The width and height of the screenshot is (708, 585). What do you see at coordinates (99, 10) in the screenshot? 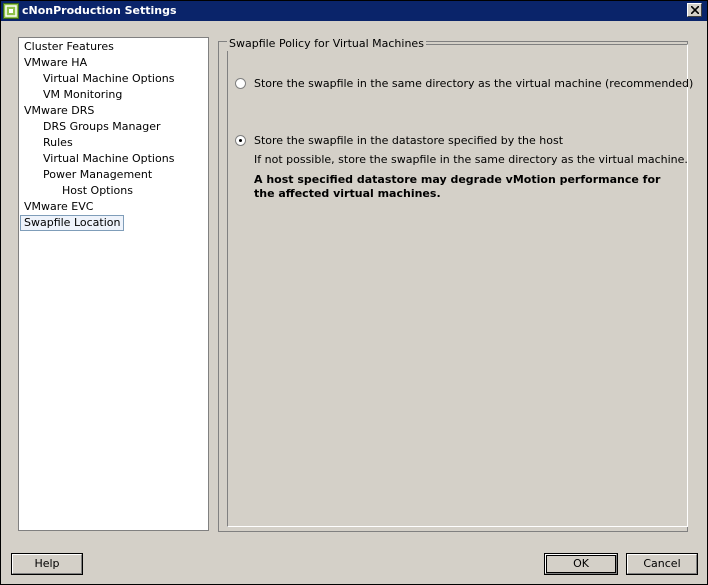
I see `window-title: cNonProduction Settings` at bounding box center [99, 10].